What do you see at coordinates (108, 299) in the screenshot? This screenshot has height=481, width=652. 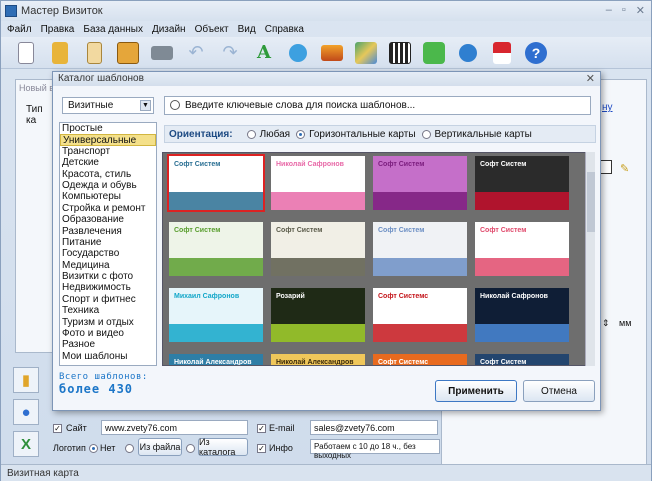 I see `category-item: Спорт и фитнес` at bounding box center [108, 299].